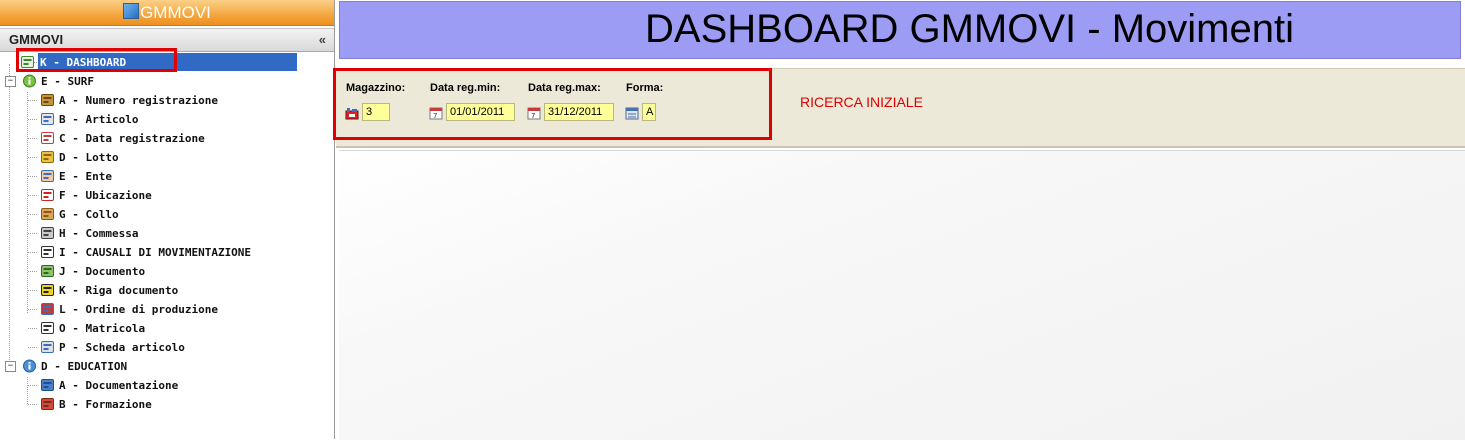  What do you see at coordinates (84, 366) in the screenshot?
I see `tree-item-label: D - EDUCATION` at bounding box center [84, 366].